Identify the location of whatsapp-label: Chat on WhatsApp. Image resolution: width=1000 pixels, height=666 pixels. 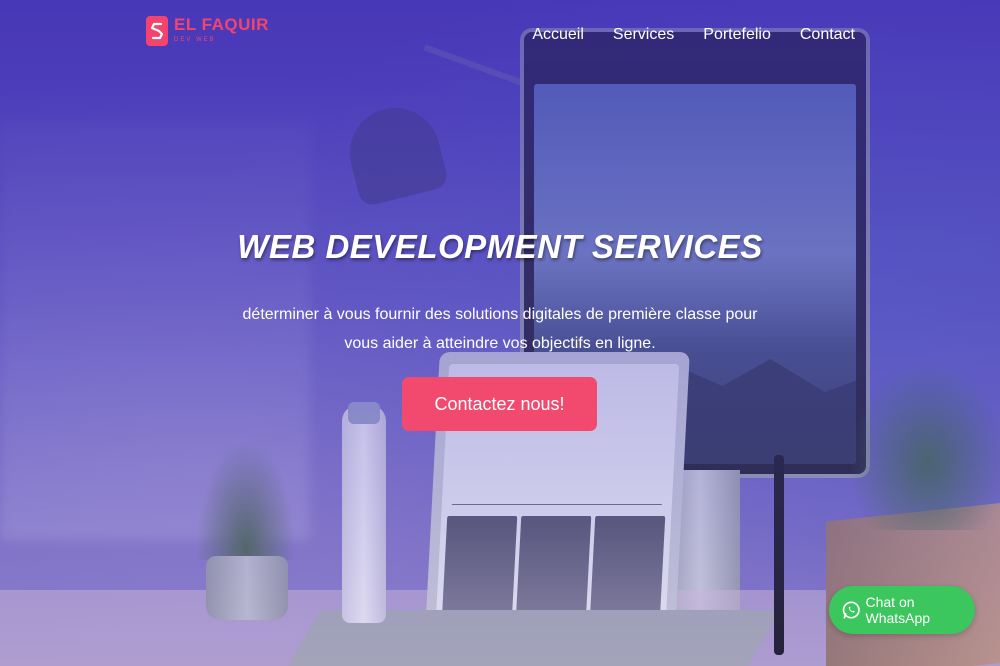
(898, 610).